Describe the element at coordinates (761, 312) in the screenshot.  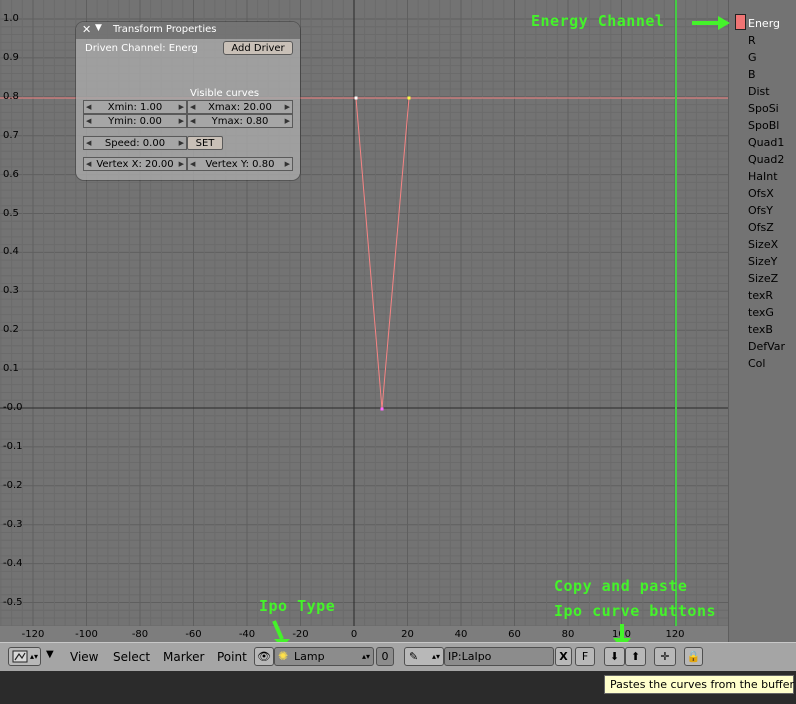
I see `channel-item-texg: texG` at that location.